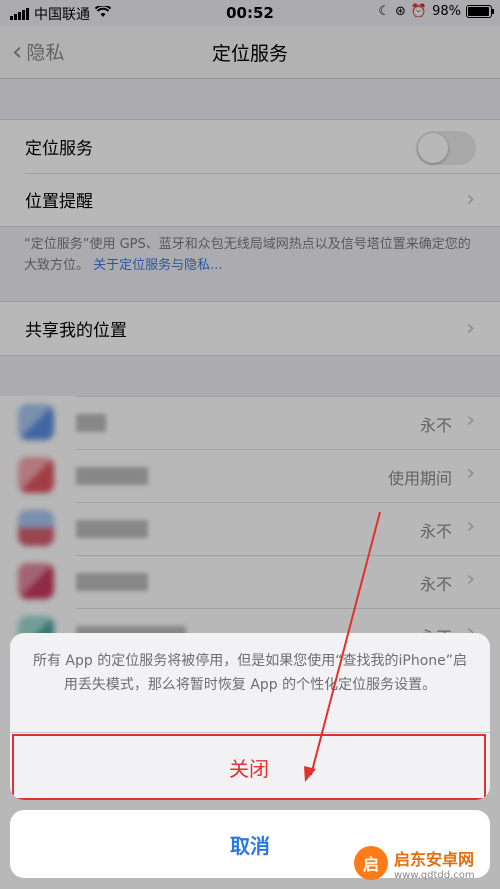 Image resolution: width=500 pixels, height=889 pixels. Describe the element at coordinates (250, 732) in the screenshot. I see `divider` at that location.